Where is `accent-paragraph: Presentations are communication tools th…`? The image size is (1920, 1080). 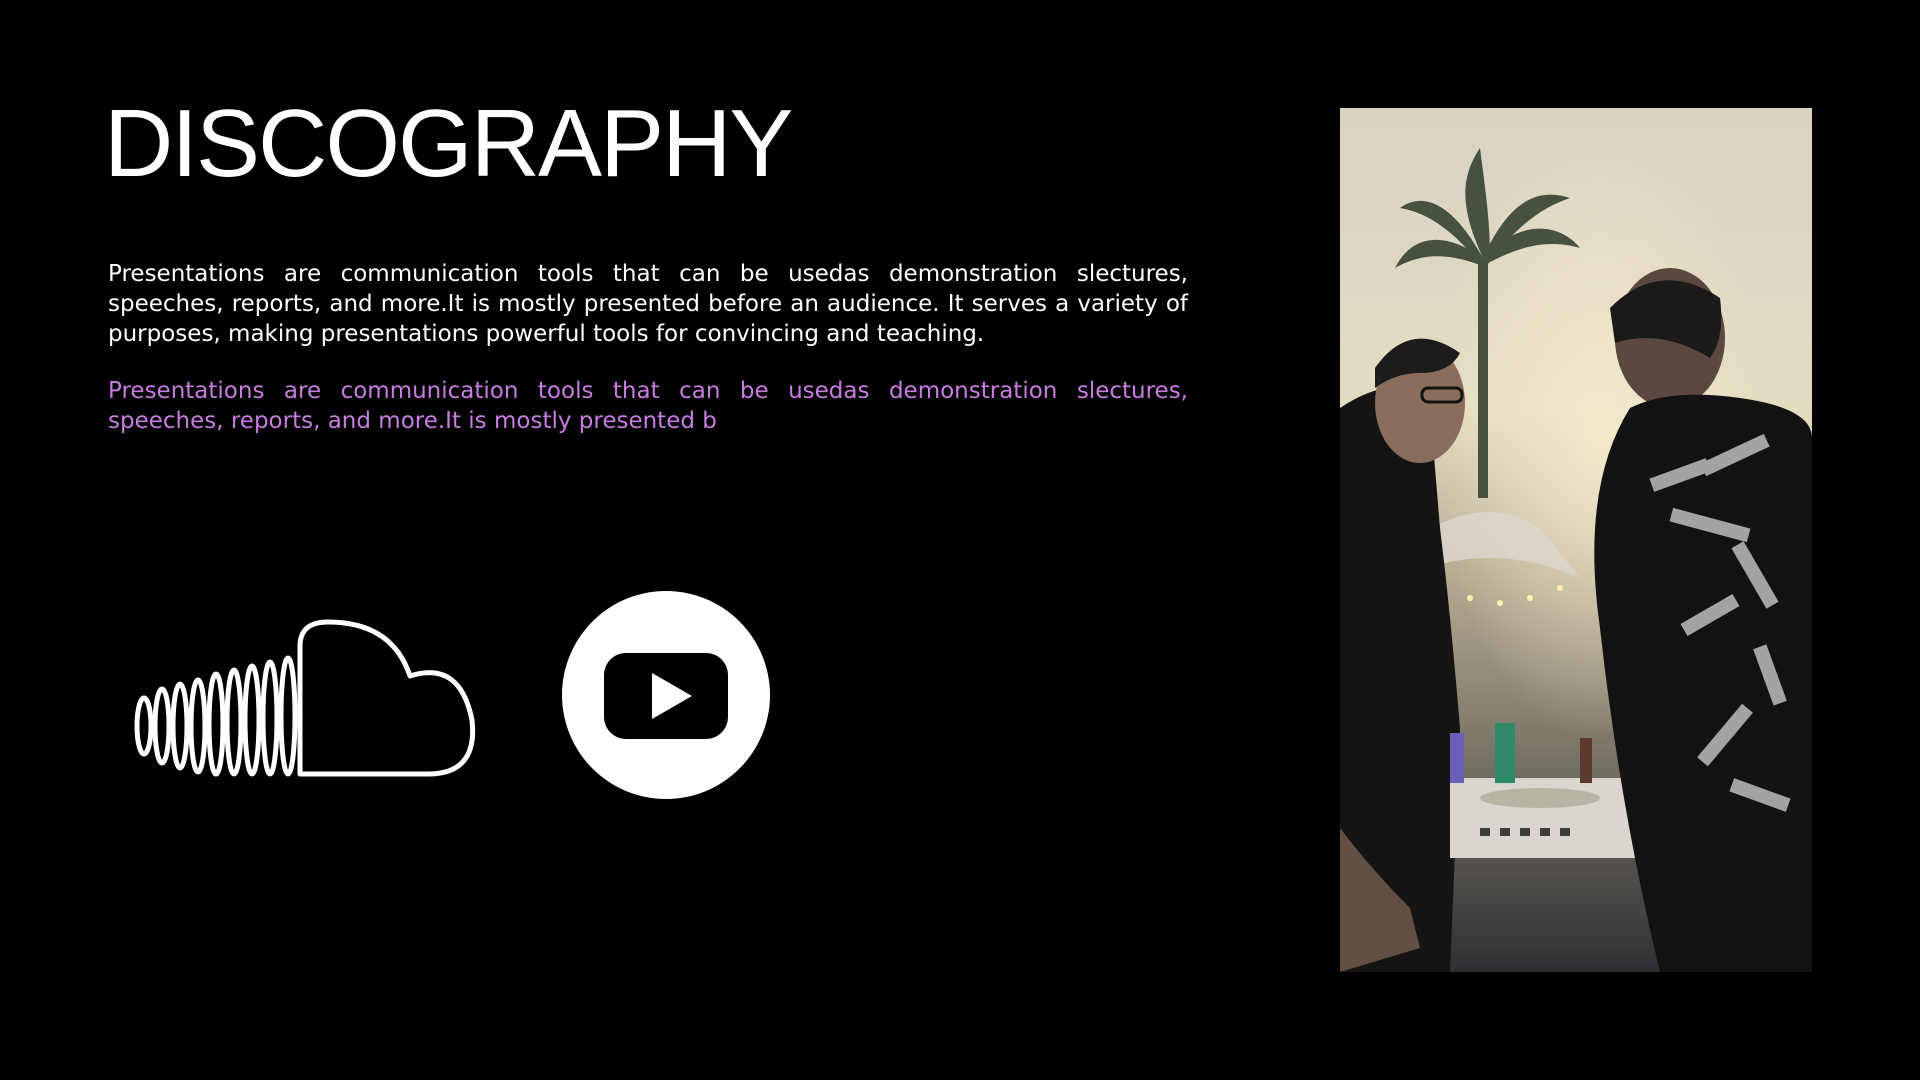 accent-paragraph: Presentations are communication tools th… is located at coordinates (648, 406).